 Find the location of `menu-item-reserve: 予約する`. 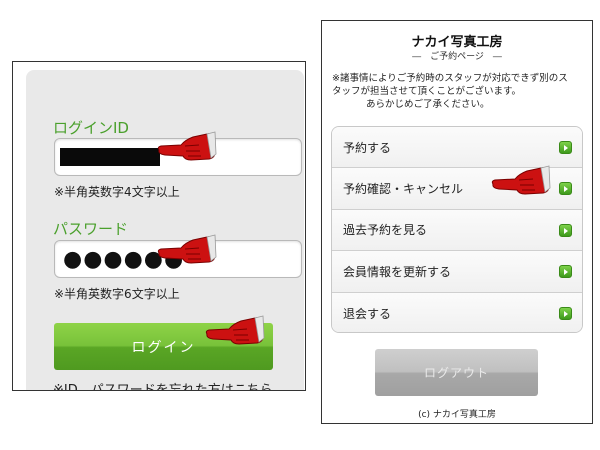

menu-item-reserve: 予約する is located at coordinates (457, 148).